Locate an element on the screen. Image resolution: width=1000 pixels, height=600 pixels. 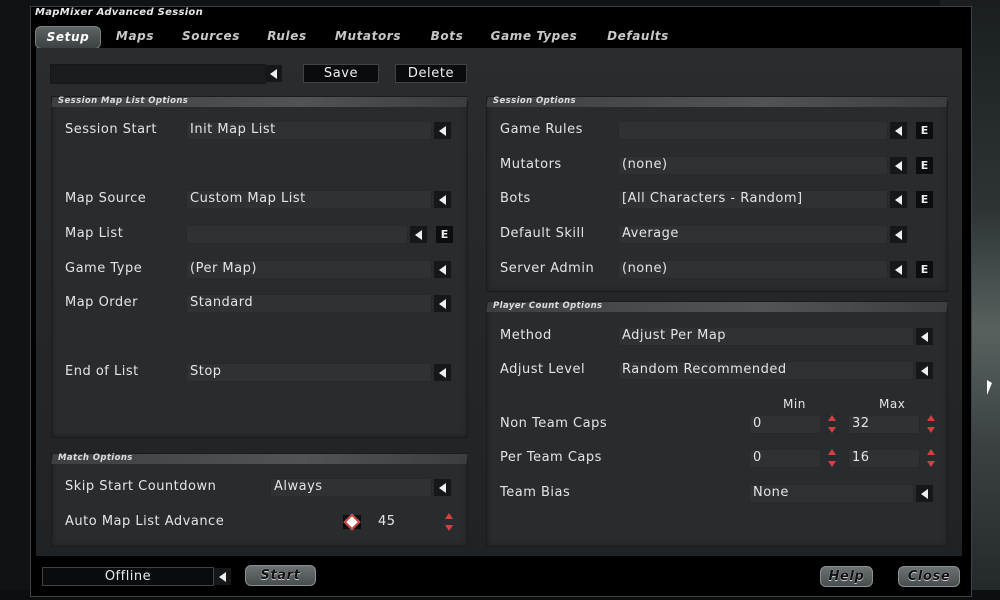
game-type-arrow is located at coordinates (442, 269).